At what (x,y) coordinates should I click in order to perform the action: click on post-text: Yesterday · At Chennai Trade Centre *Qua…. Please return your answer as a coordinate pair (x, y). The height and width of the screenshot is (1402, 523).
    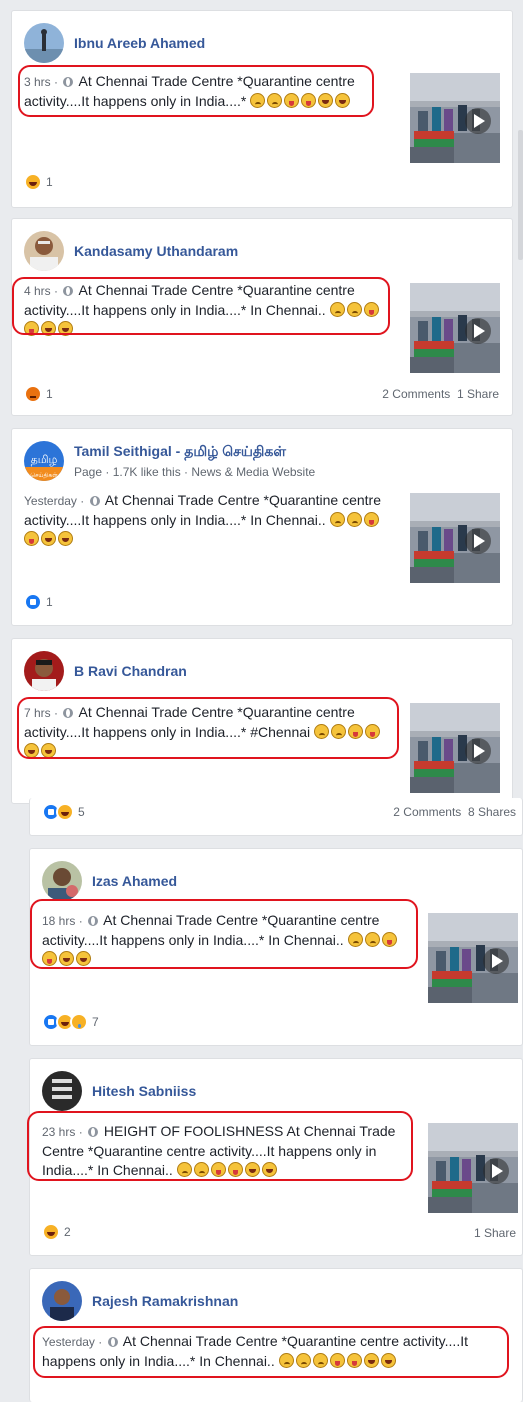
    Looking at the image, I should click on (204, 520).